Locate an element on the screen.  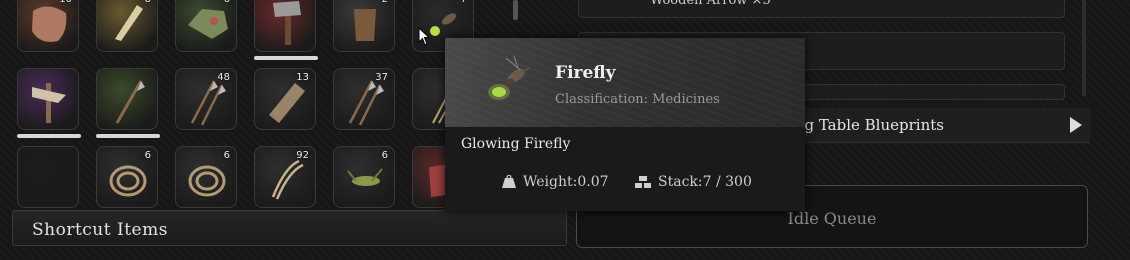
inventory-slot: 8 is located at coordinates (127, 26).